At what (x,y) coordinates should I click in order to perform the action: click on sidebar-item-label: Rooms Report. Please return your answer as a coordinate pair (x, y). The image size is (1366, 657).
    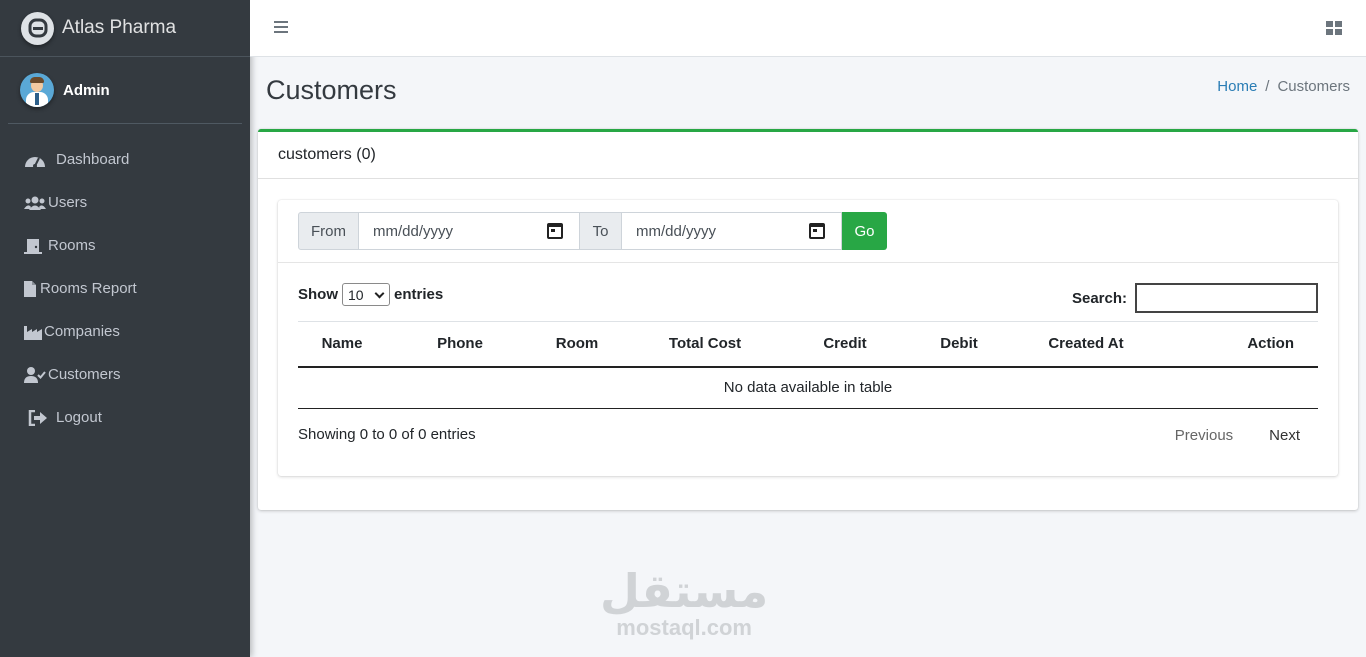
    Looking at the image, I should click on (88, 288).